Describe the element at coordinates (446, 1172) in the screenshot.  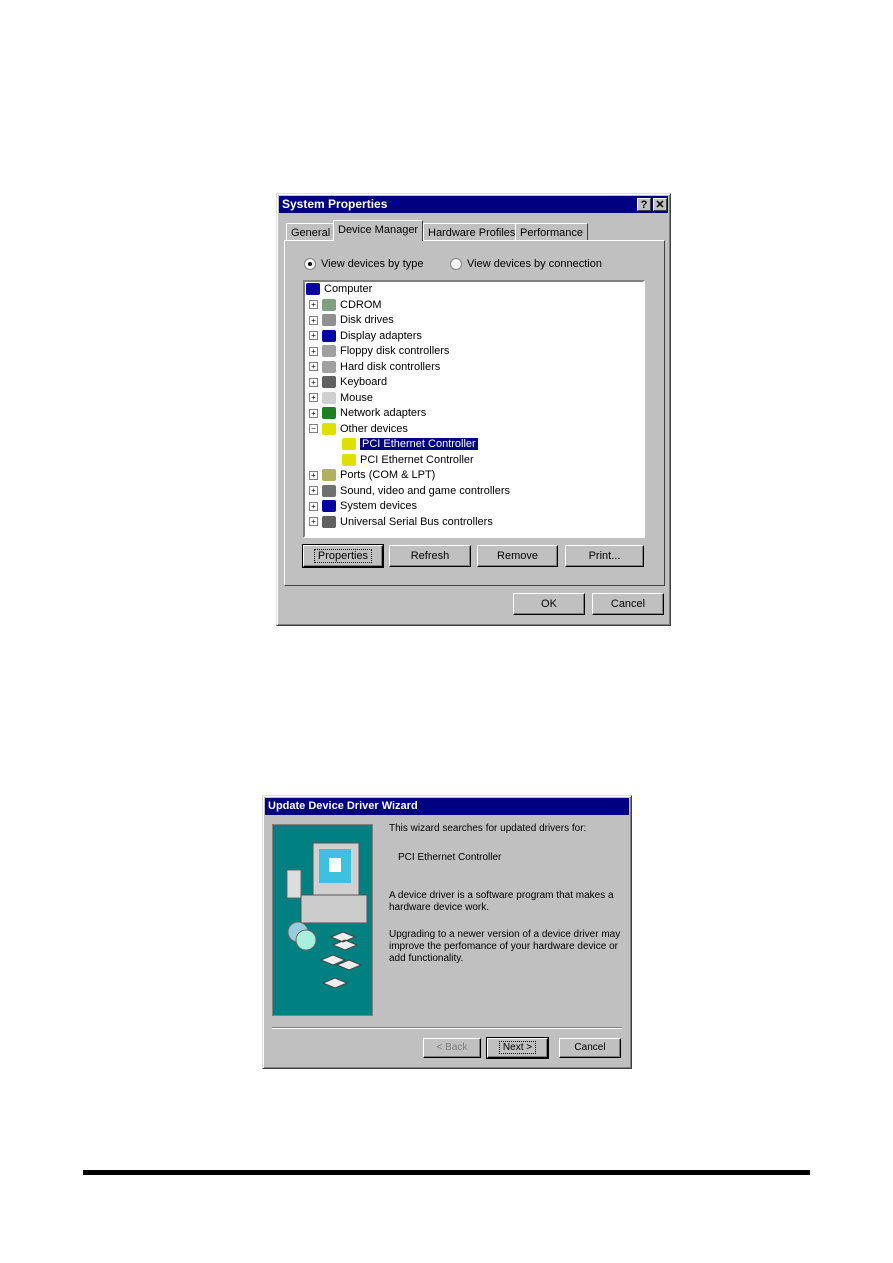
I see `page-rule` at that location.